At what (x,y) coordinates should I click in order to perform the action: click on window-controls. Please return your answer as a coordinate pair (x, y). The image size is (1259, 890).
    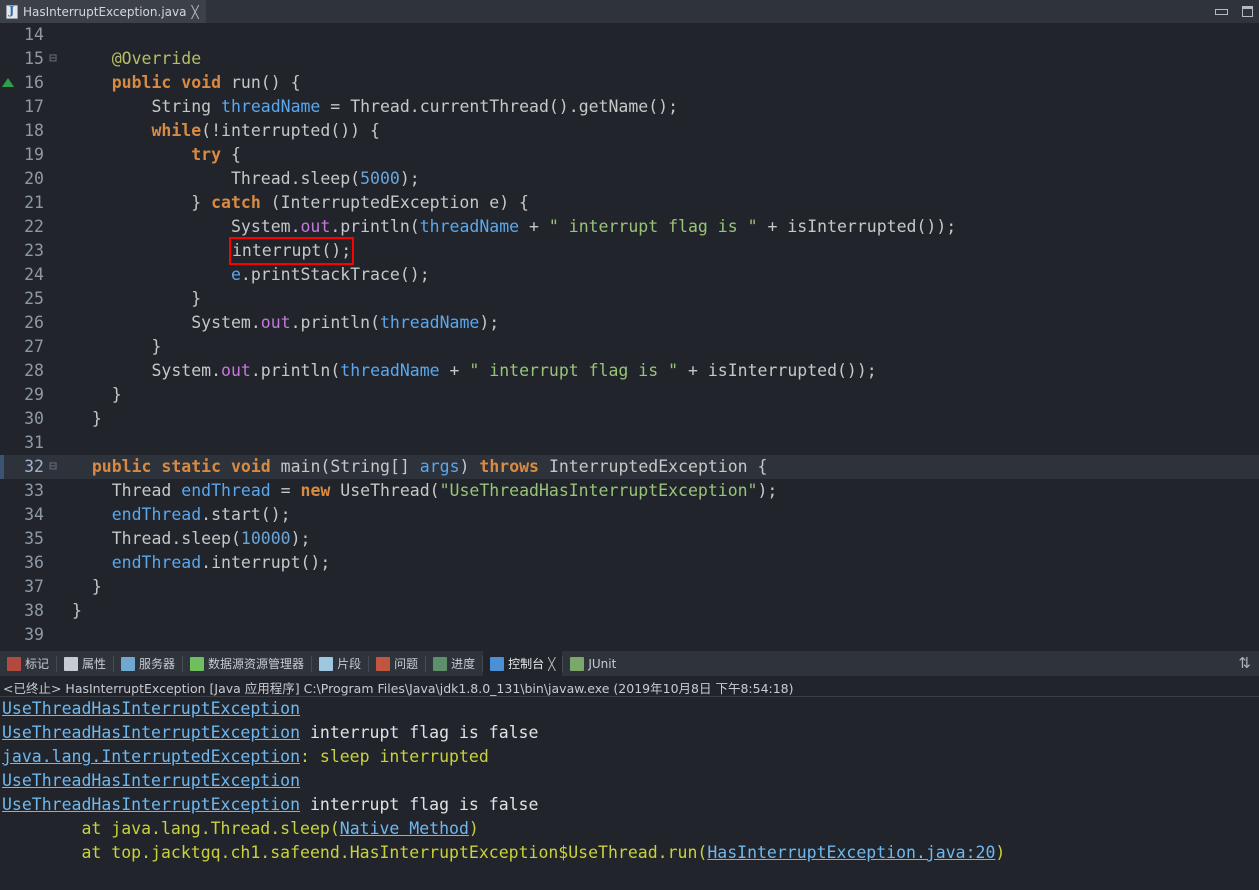
    Looking at the image, I should click on (1234, 11).